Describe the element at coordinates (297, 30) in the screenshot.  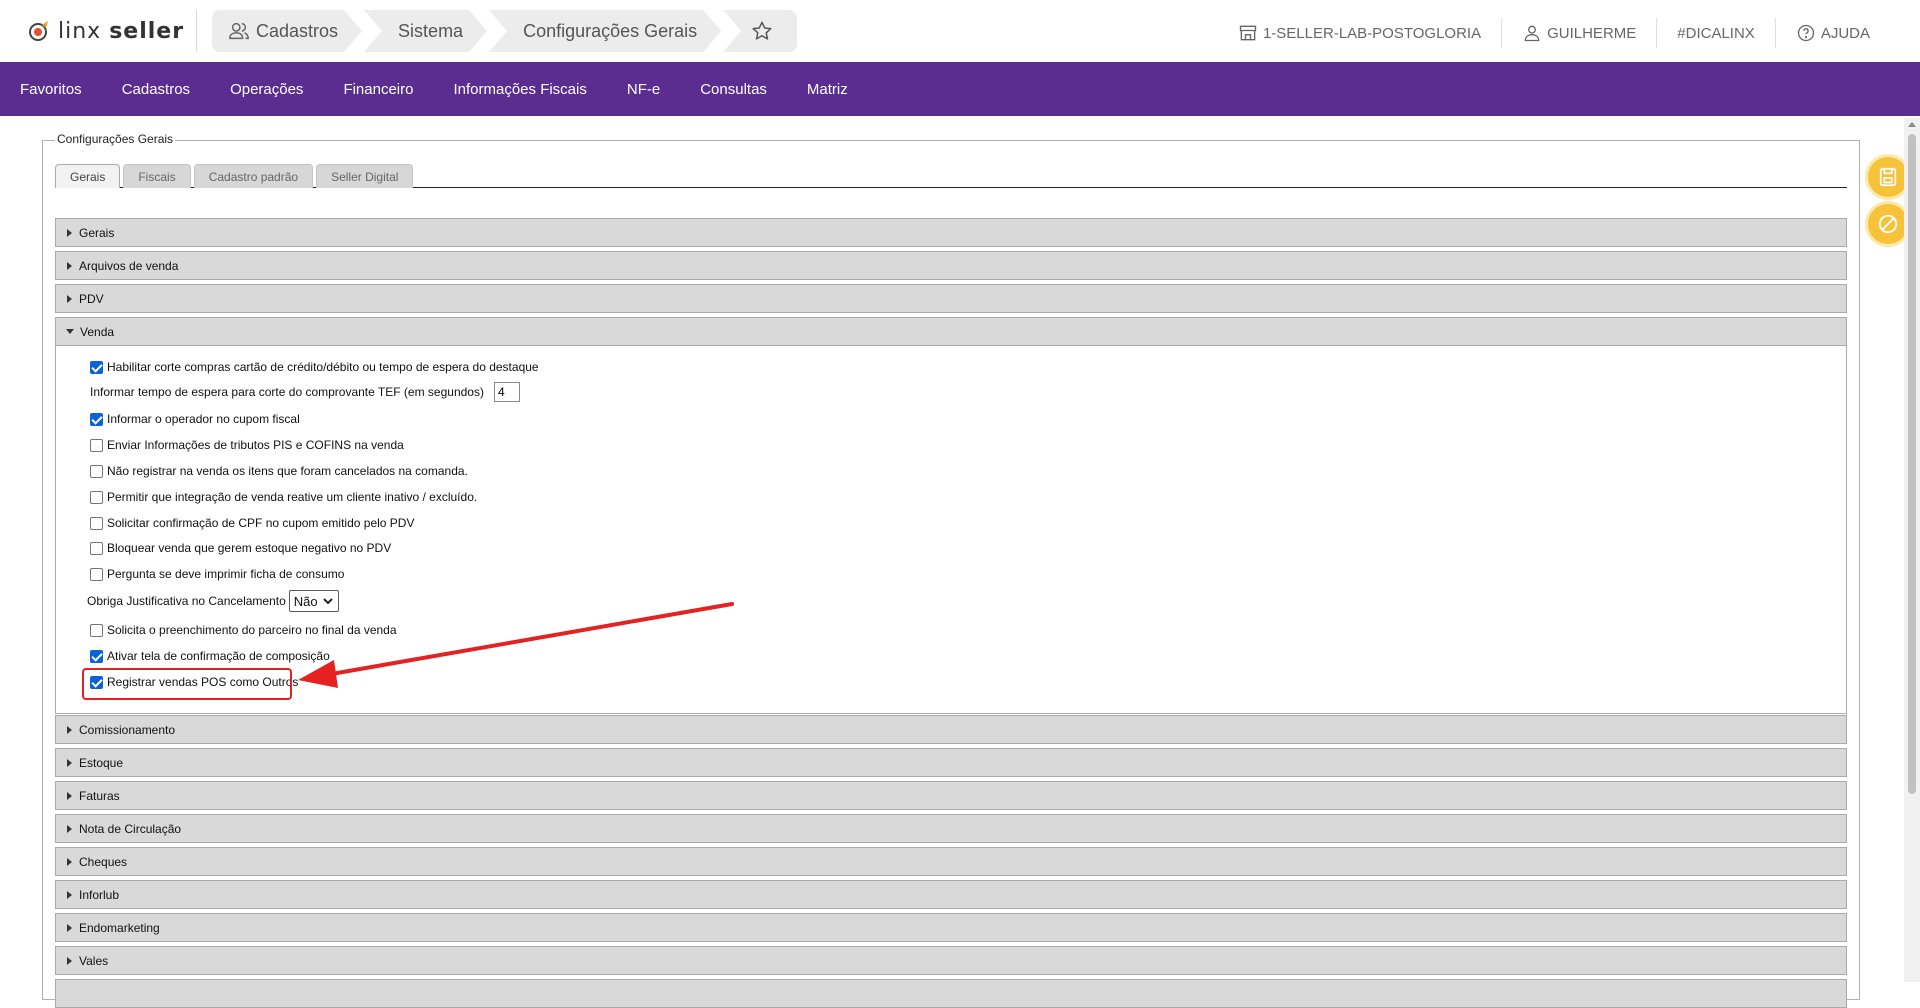
I see `breadcrumb-label: Cadastros` at that location.